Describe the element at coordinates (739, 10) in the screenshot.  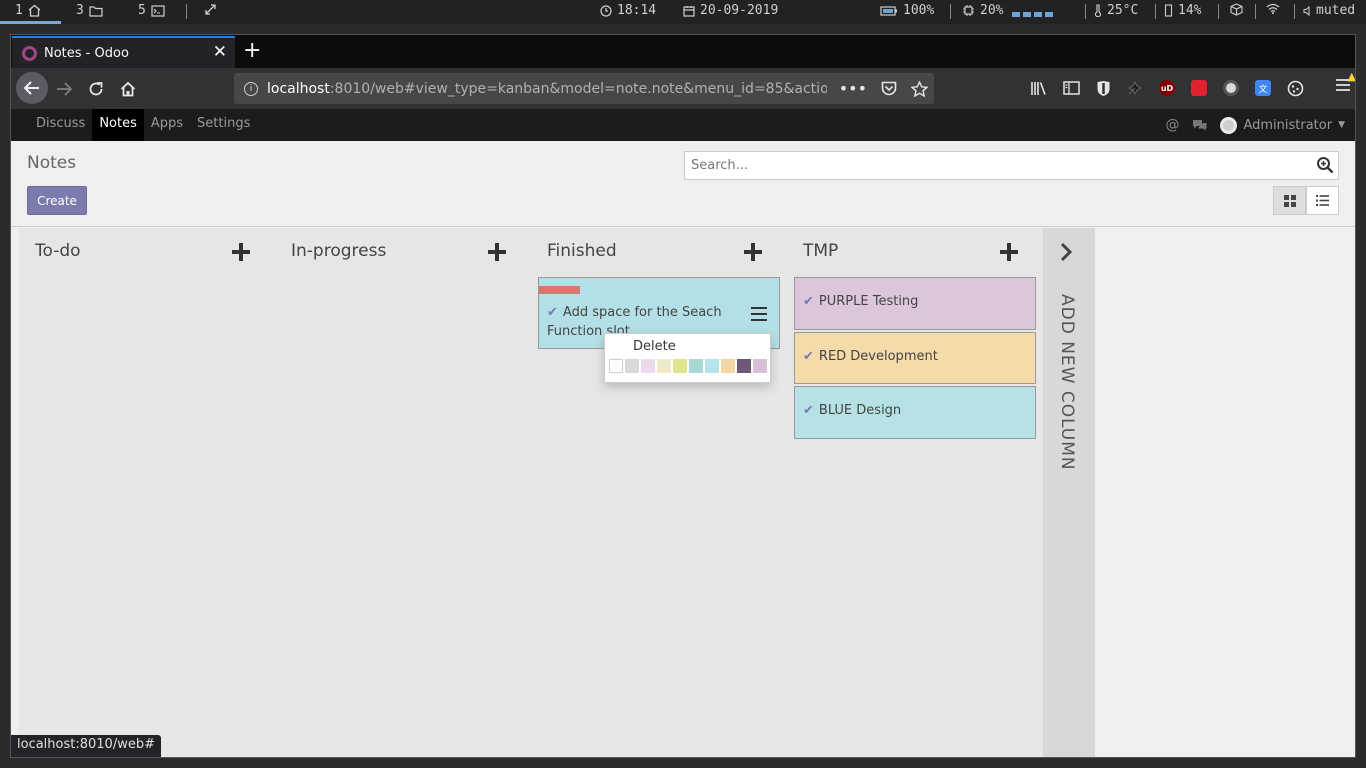
I see `date-text: 20-09-2019` at that location.